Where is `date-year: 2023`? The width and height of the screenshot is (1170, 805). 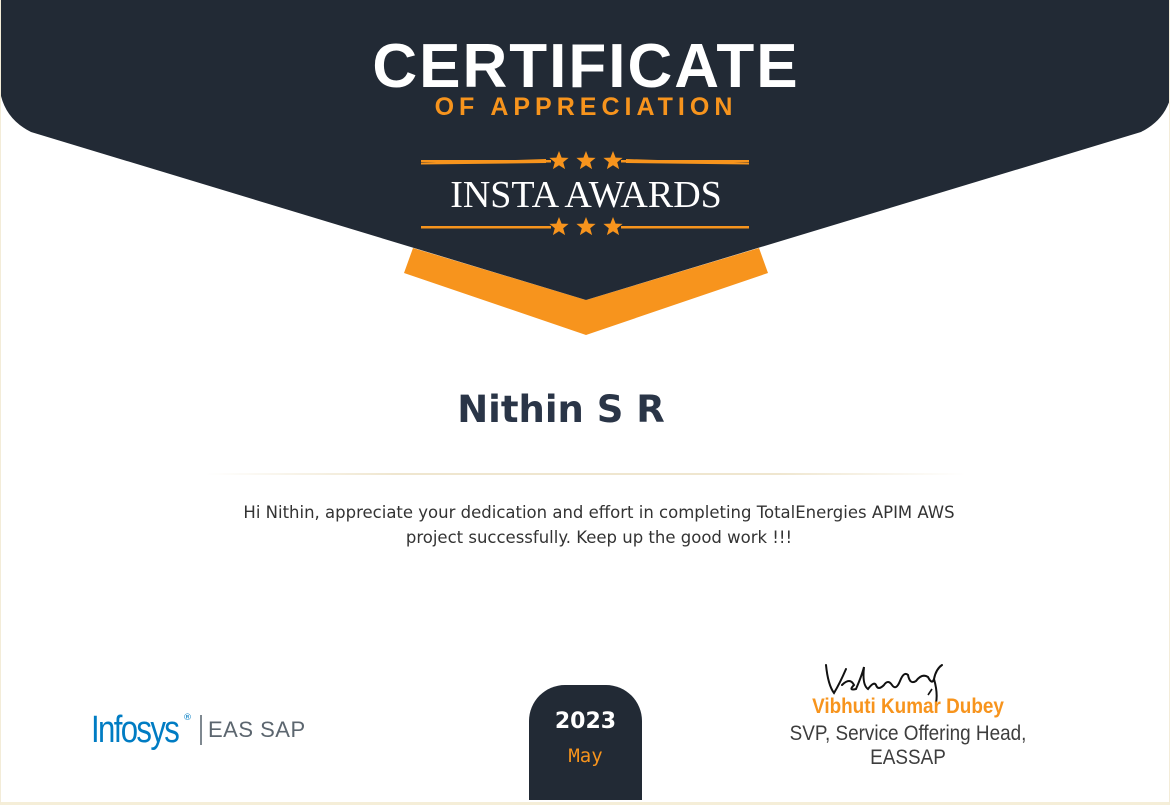 date-year: 2023 is located at coordinates (585, 721).